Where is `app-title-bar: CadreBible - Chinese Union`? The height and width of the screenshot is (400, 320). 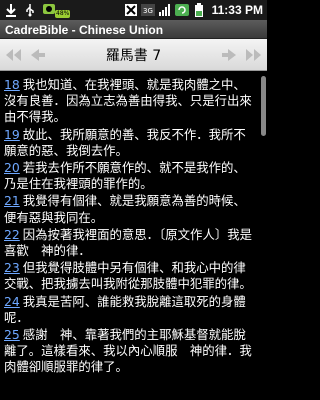
app-title-bar: CadreBible - Chinese Union is located at coordinates (133, 29).